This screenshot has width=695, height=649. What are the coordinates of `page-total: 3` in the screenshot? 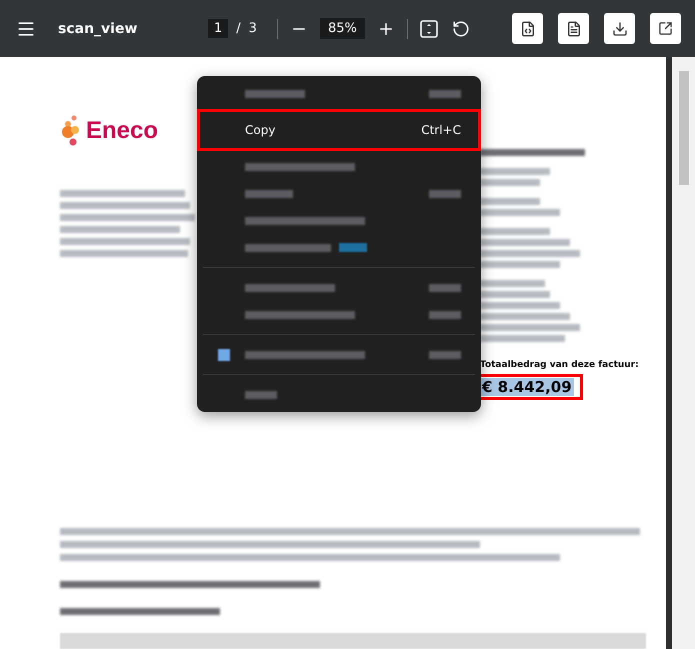 It's located at (252, 28).